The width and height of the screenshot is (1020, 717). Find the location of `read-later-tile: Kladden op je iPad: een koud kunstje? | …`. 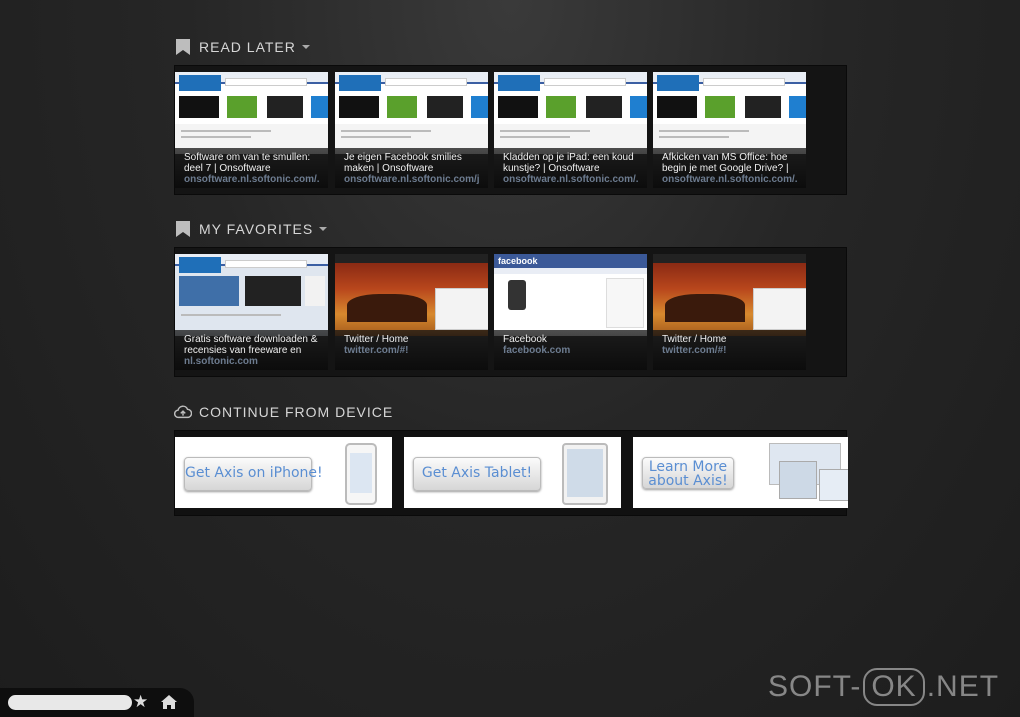

read-later-tile: Kladden op je iPad: een koud kunstje? | … is located at coordinates (570, 130).